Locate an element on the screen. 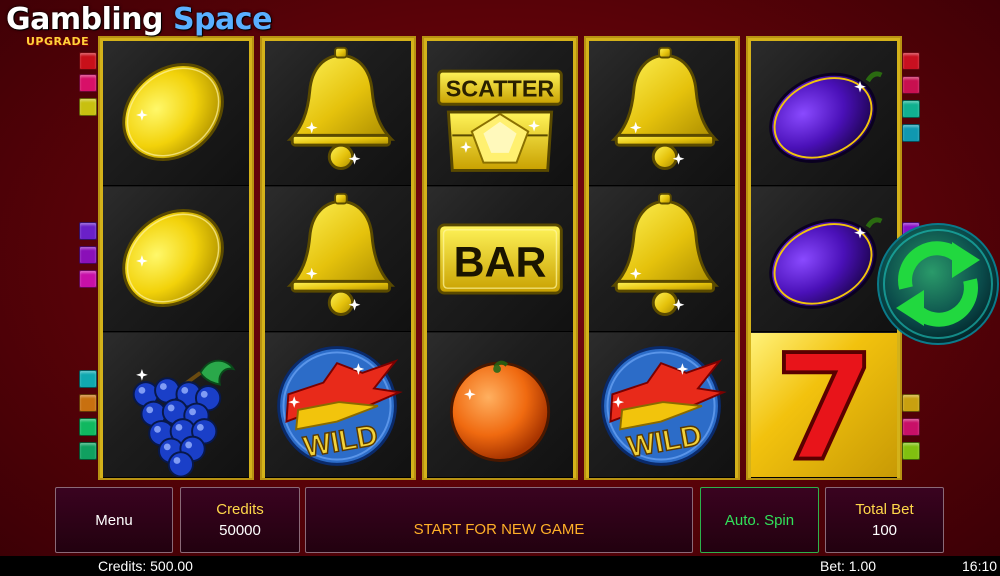 The height and width of the screenshot is (576, 1000). status-bar: Credits: 500.00 Bet: 1.00 16:10 is located at coordinates (500, 566).